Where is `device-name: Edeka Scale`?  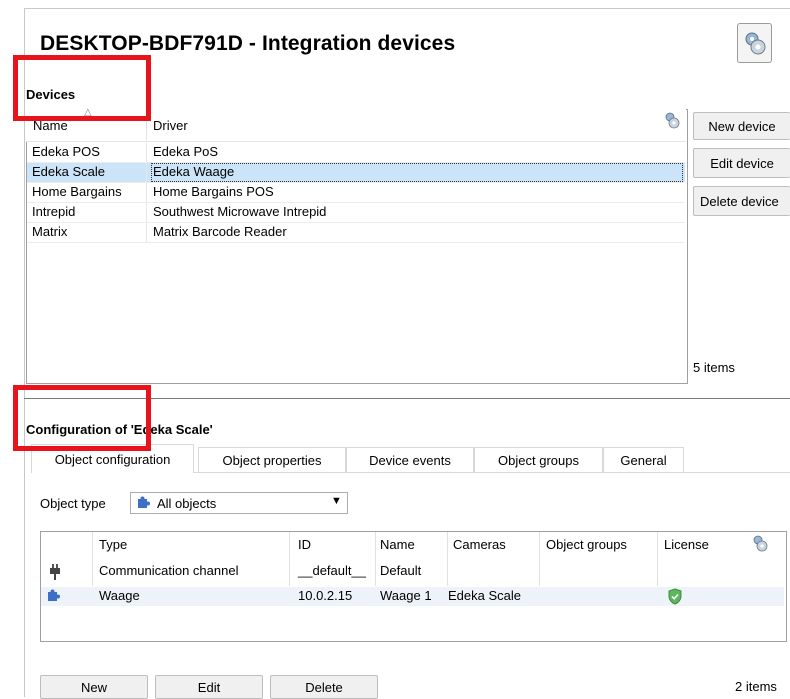
device-name: Edeka Scale is located at coordinates (68, 171).